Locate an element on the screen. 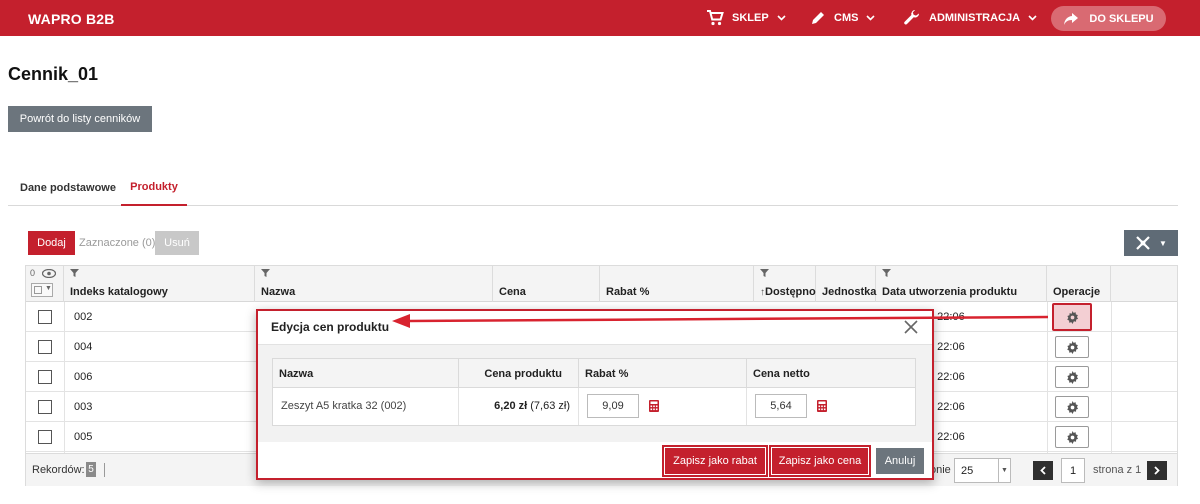 The width and height of the screenshot is (1200, 504). close-icon is located at coordinates (911, 327).